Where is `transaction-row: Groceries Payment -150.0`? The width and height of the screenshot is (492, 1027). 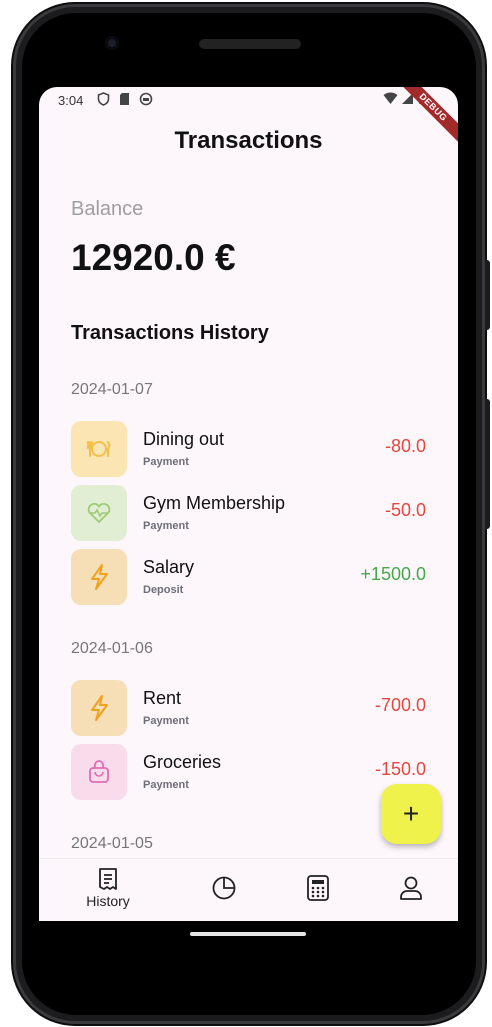 transaction-row: Groceries Payment -150.0 is located at coordinates (248, 772).